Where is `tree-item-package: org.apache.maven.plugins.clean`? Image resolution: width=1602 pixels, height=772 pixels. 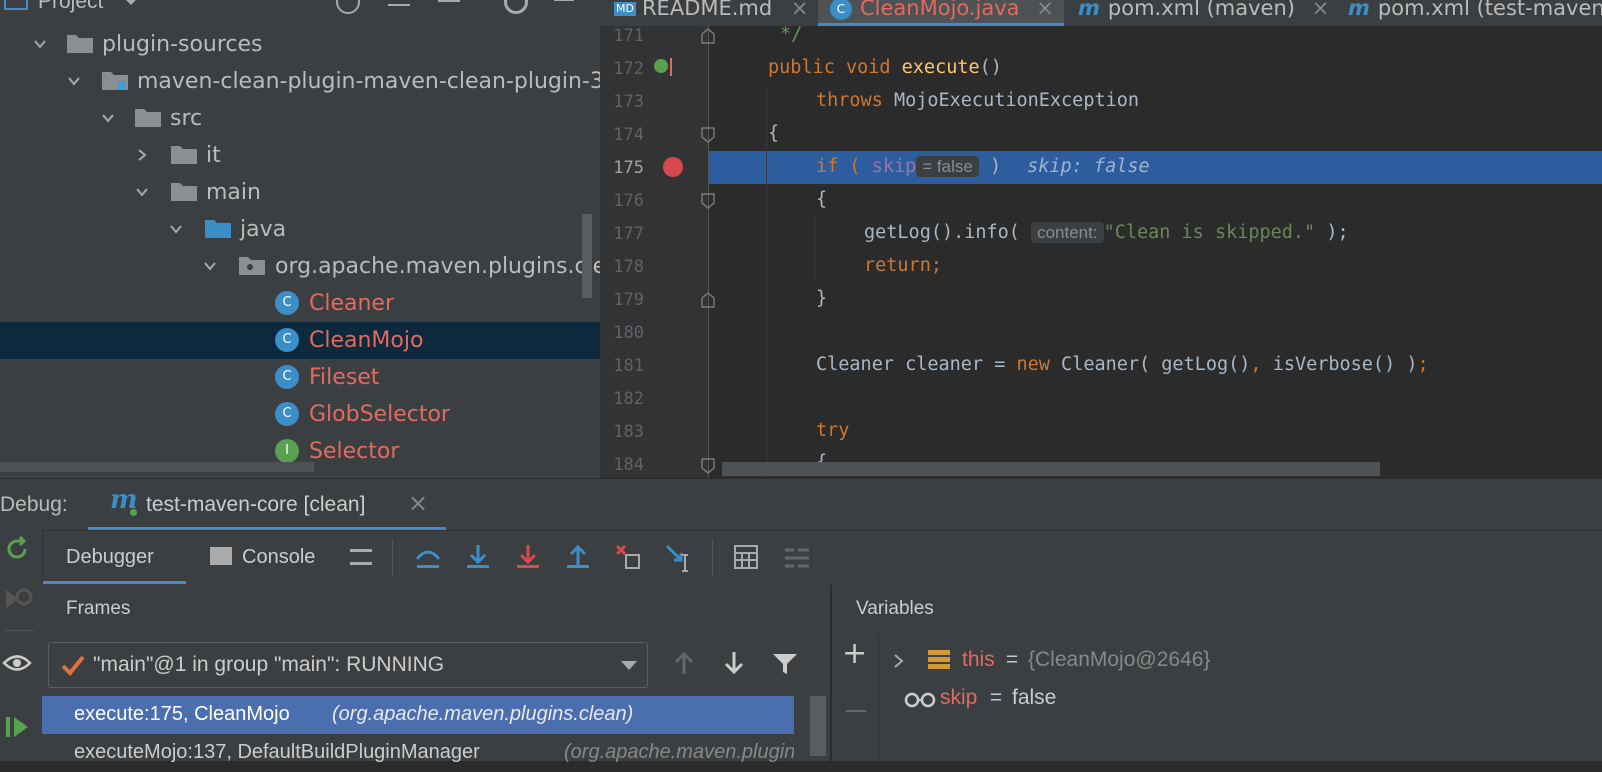
tree-item-package: org.apache.maven.plugins.clean is located at coordinates (300, 266).